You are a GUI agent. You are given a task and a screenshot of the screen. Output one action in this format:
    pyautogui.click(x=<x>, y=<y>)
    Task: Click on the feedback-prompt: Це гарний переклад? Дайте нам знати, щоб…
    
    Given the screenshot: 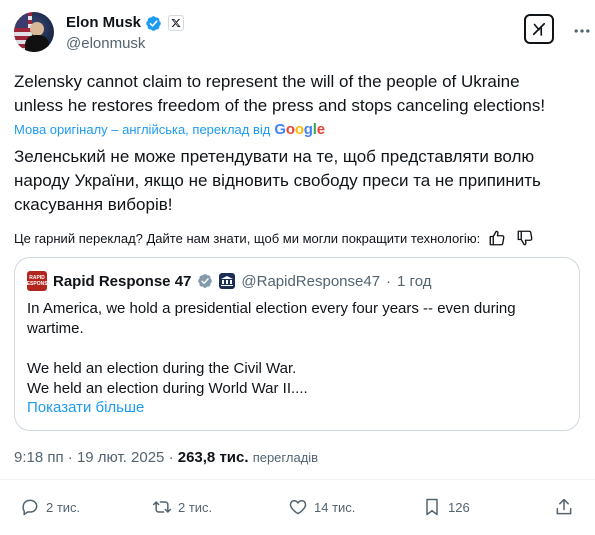 What is the action you would take?
    pyautogui.click(x=247, y=238)
    